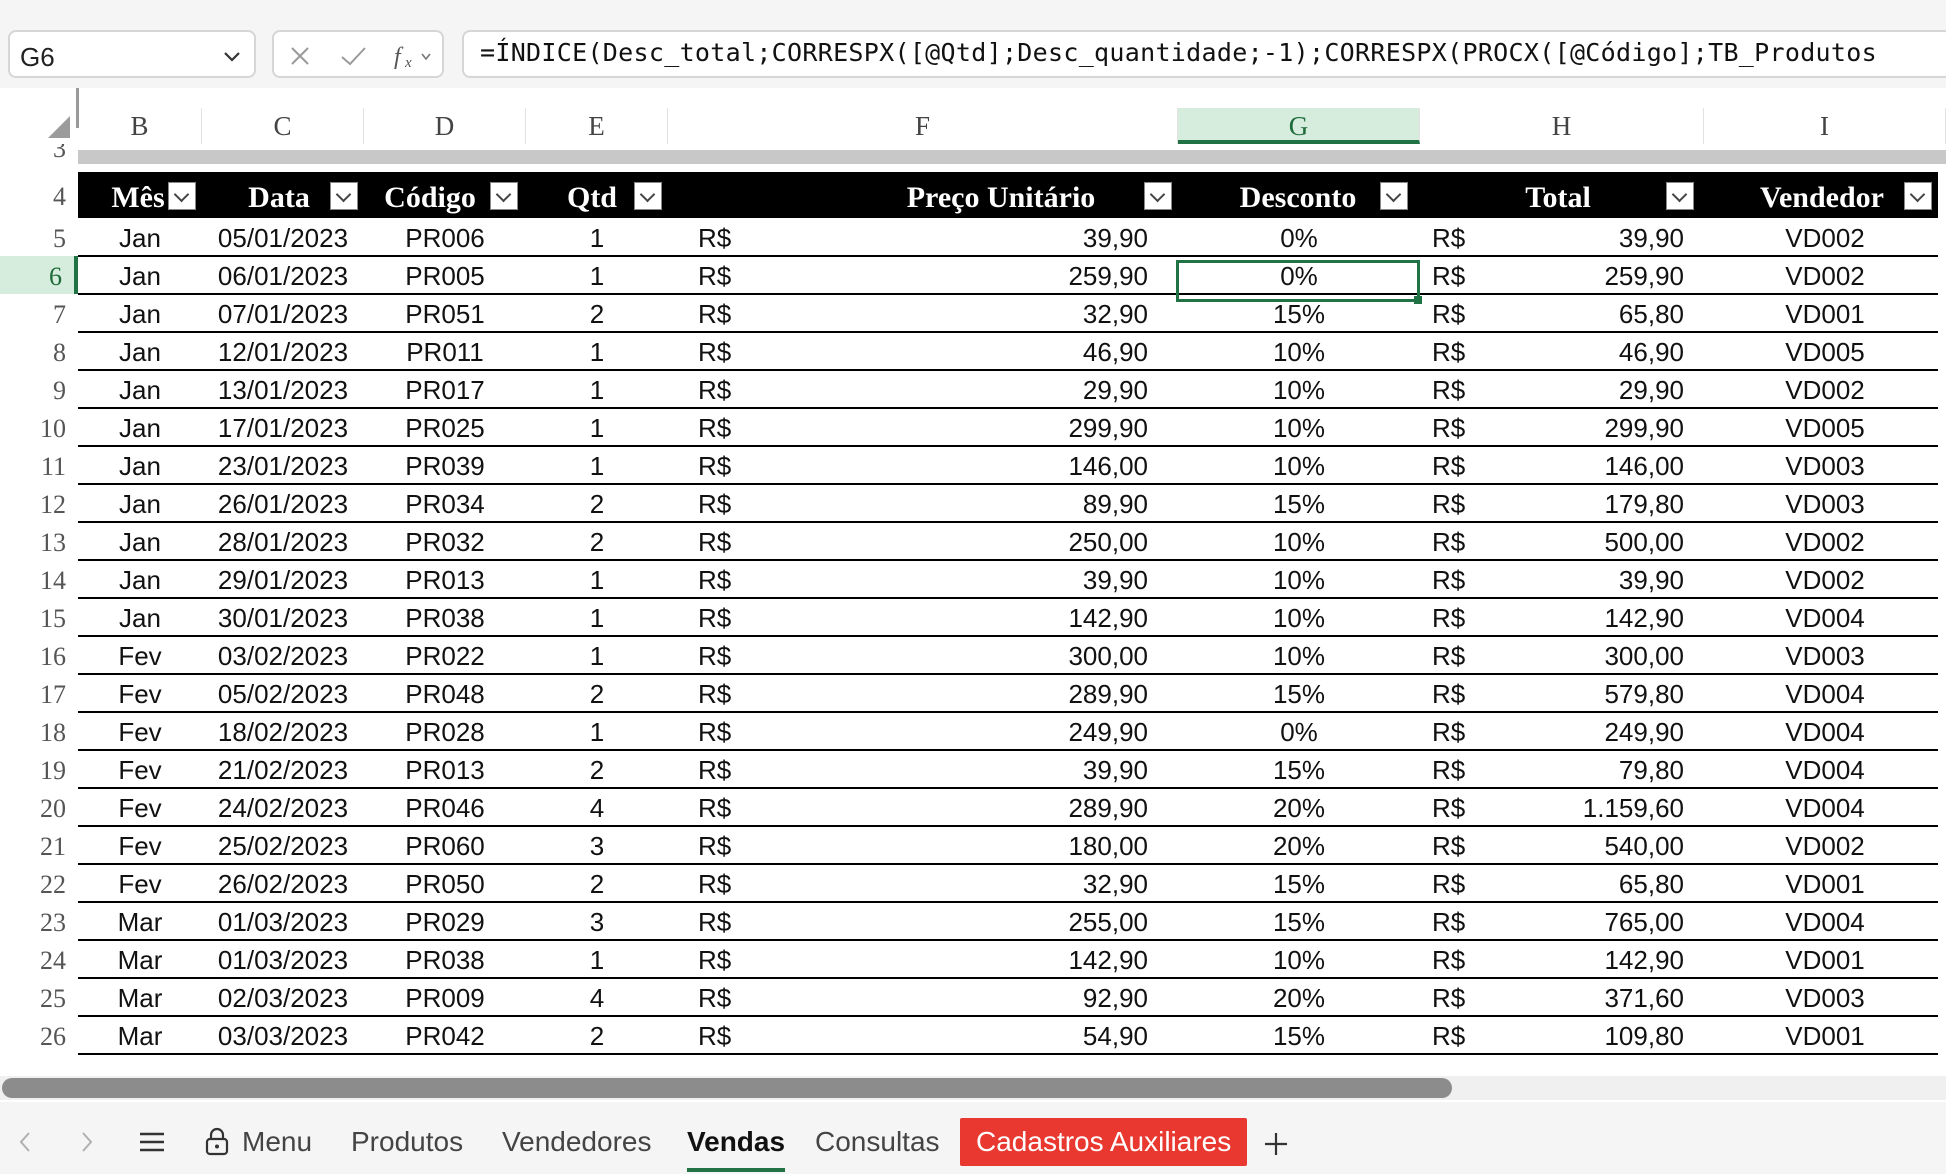 The width and height of the screenshot is (1946, 1174). What do you see at coordinates (283, 959) in the screenshot?
I see `cell-data: 01/03/2023` at bounding box center [283, 959].